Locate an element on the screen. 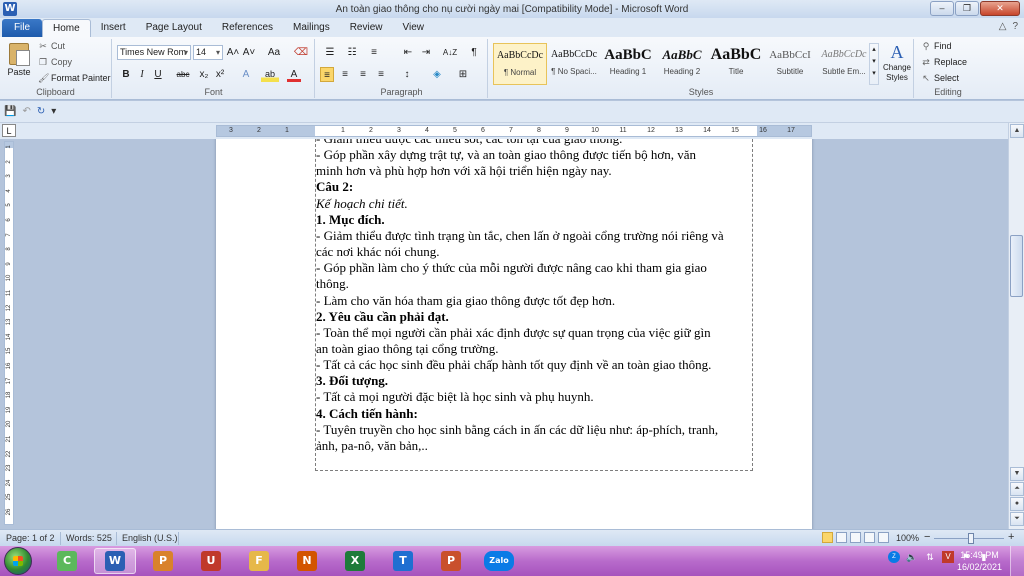 This screenshot has height=576, width=1024. print-layout-view-icon is located at coordinates (827, 537).